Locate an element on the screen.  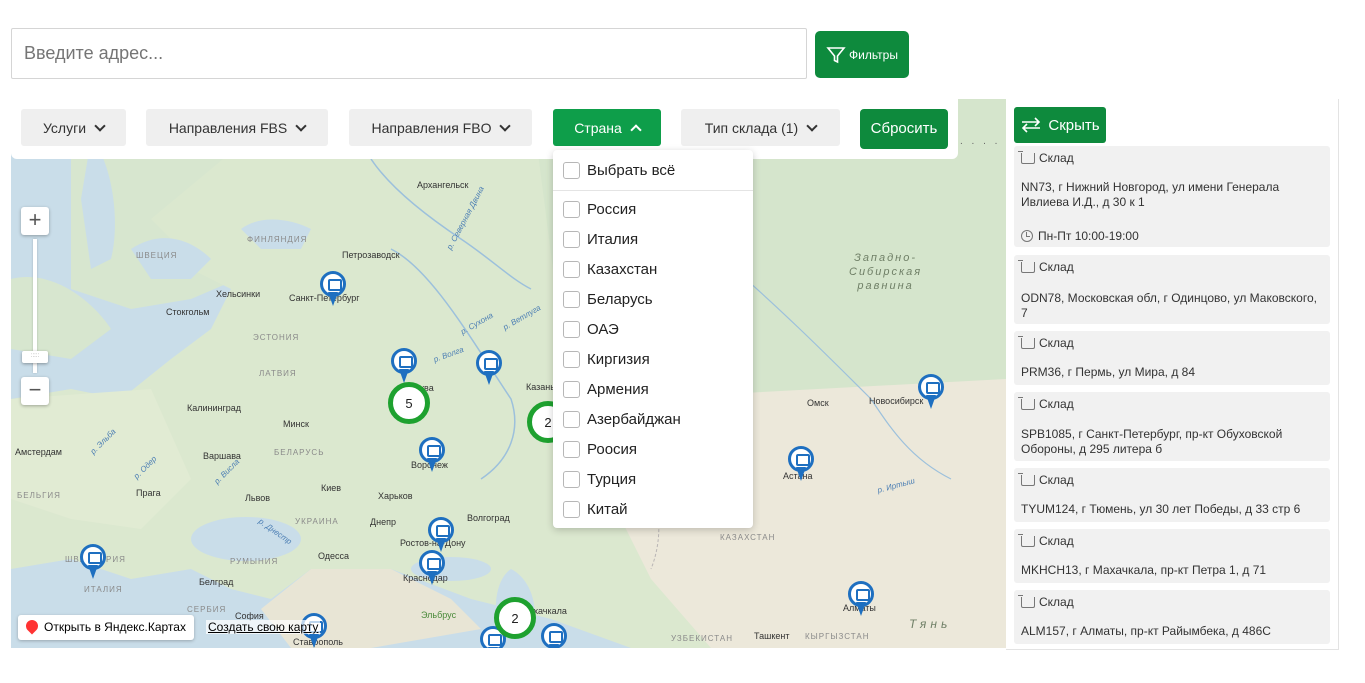
map-pin-almaty is located at coordinates (861, 599).